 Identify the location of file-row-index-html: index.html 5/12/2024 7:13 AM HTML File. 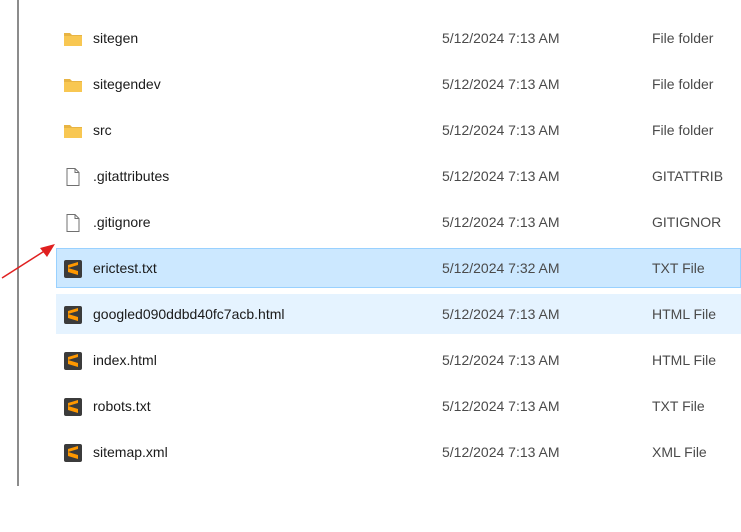
(398, 360).